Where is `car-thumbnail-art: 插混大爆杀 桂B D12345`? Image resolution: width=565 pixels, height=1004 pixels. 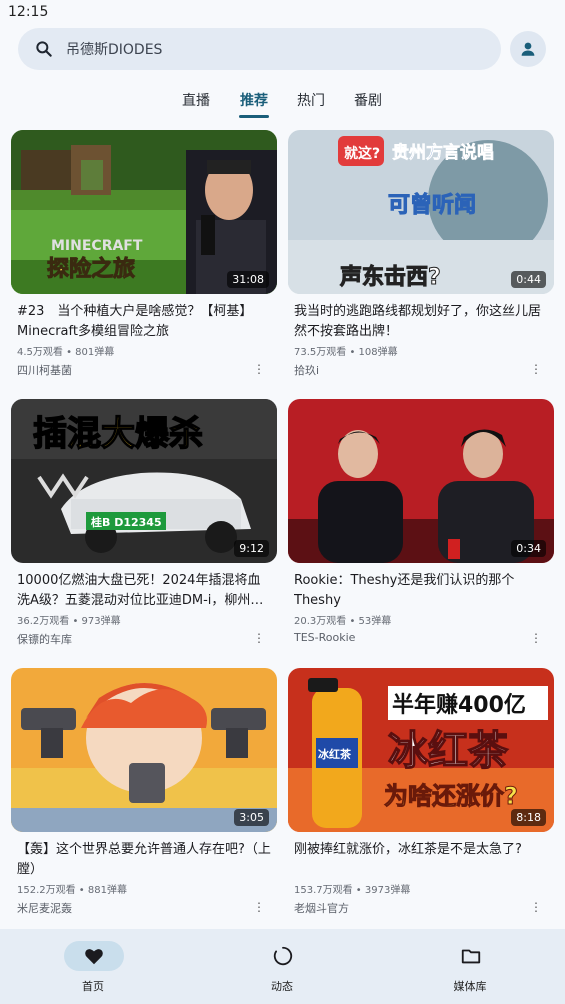 car-thumbnail-art: 插混大爆杀 桂B D12345 is located at coordinates (144, 481).